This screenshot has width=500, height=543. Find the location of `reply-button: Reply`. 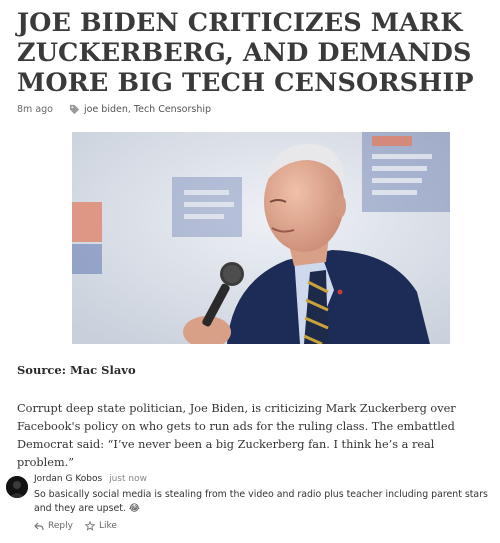

reply-button: Reply is located at coordinates (53, 526).